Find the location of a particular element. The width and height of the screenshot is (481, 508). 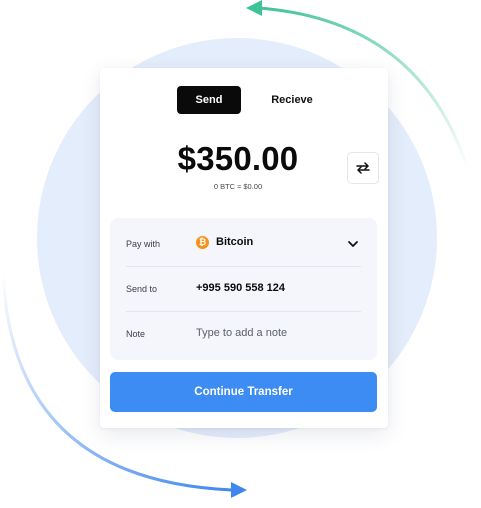

swap-button is located at coordinates (363, 168).